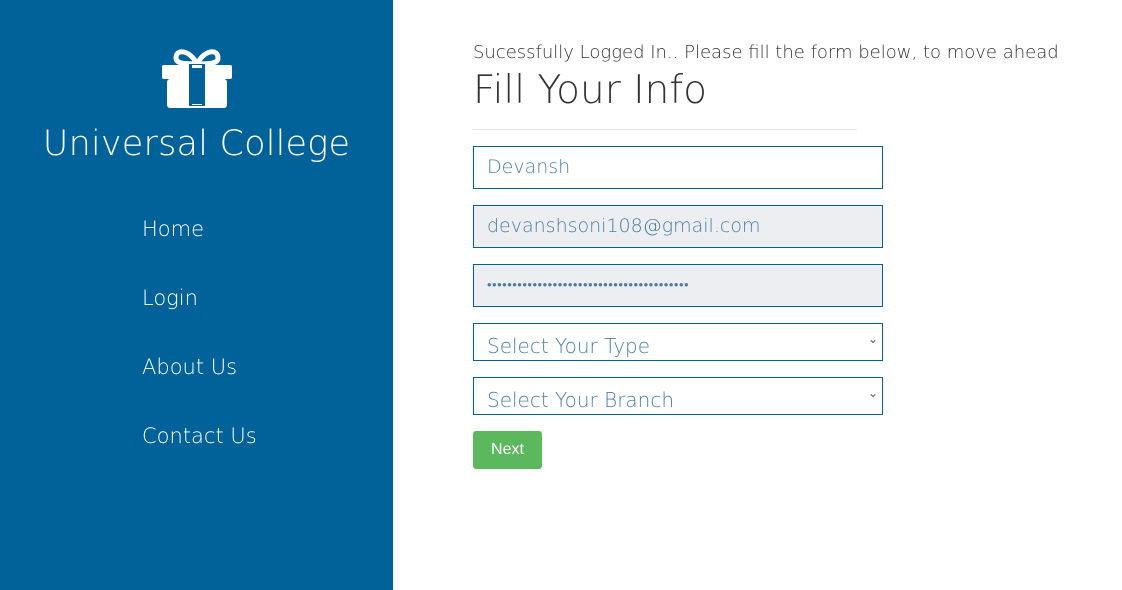  What do you see at coordinates (678, 396) in the screenshot?
I see `branch-select: Select Your Branch ⌄` at bounding box center [678, 396].